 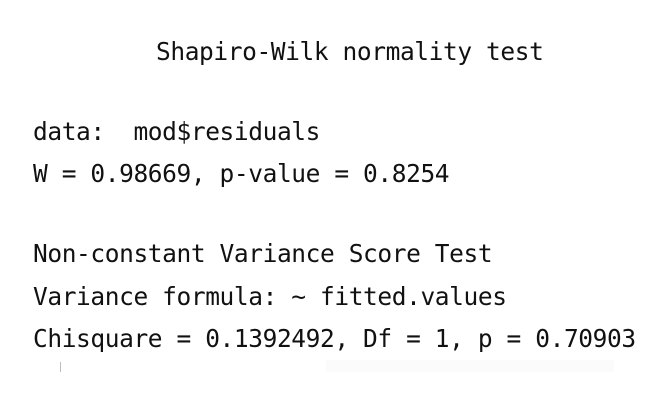 I want to click on ncv-test-title: Non-constant Variance Score Test, so click(x=263, y=253).